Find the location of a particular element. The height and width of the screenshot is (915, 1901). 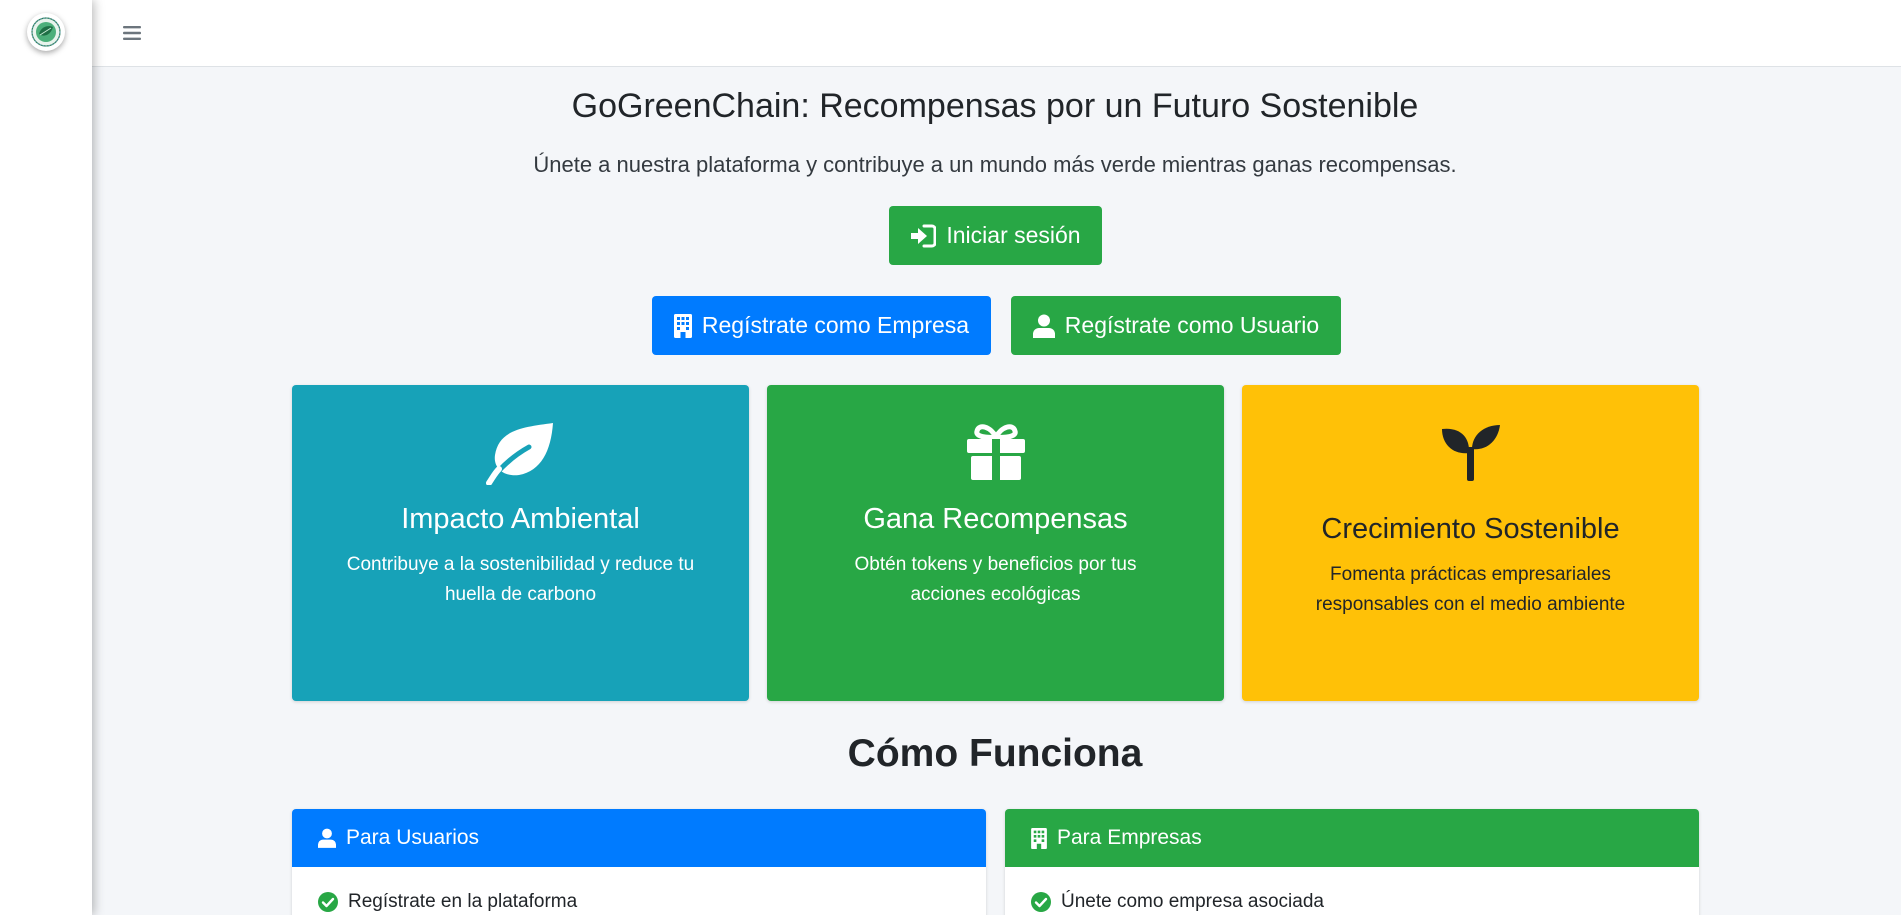

register-user-button: Regístrate como Usuario is located at coordinates (1176, 325).